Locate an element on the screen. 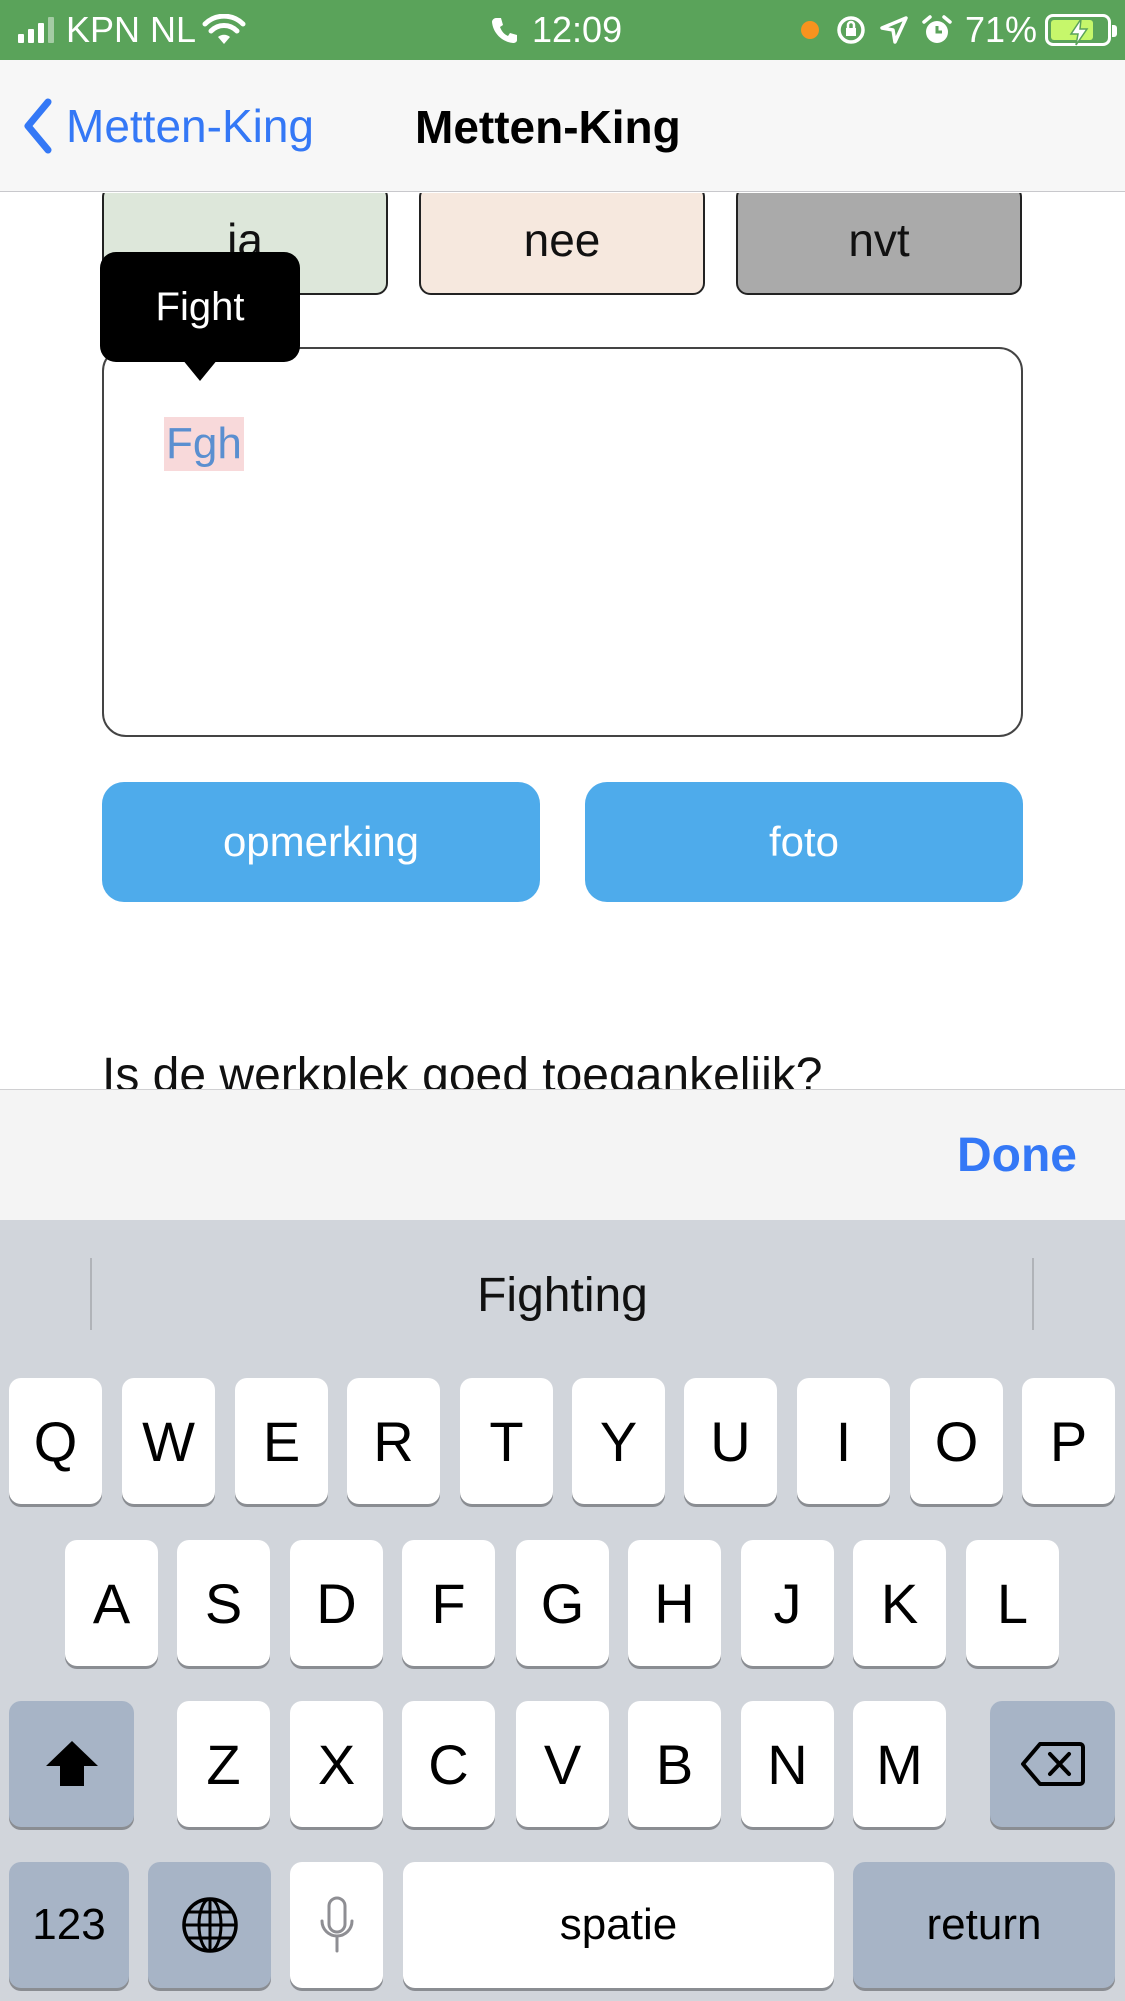  key-h: H is located at coordinates (674, 1603).